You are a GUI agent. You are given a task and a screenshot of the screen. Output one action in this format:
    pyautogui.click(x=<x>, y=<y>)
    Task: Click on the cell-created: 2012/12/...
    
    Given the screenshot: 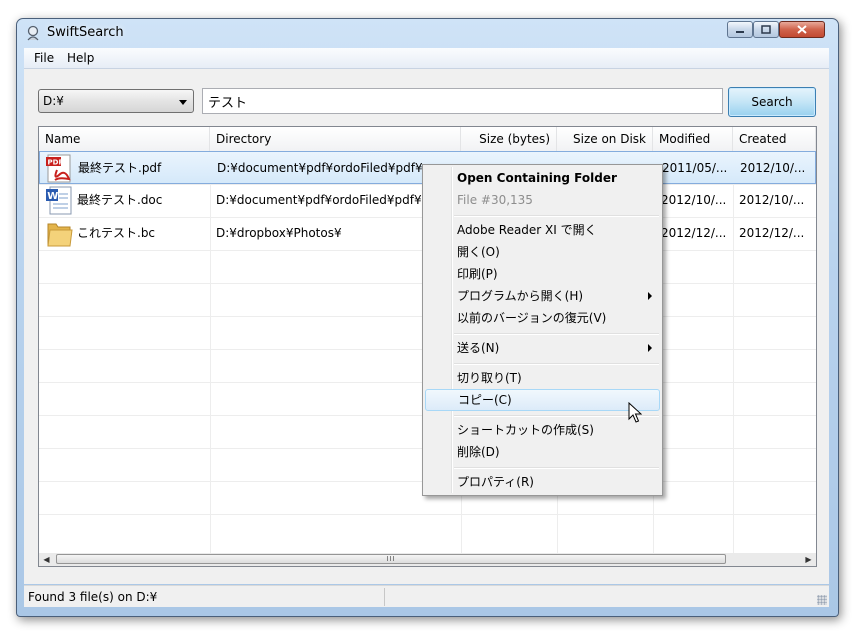 What is the action you would take?
    pyautogui.click(x=772, y=233)
    